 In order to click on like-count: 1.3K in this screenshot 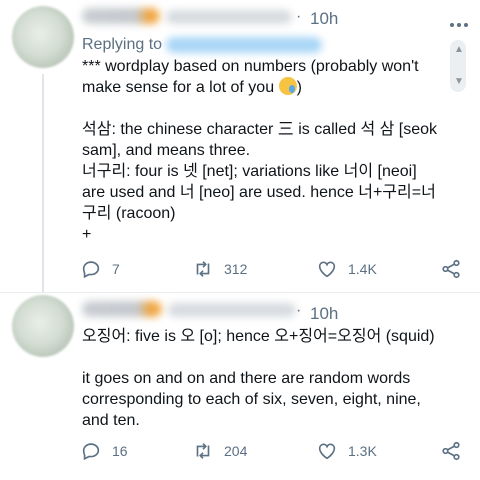, I will do `click(362, 451)`.